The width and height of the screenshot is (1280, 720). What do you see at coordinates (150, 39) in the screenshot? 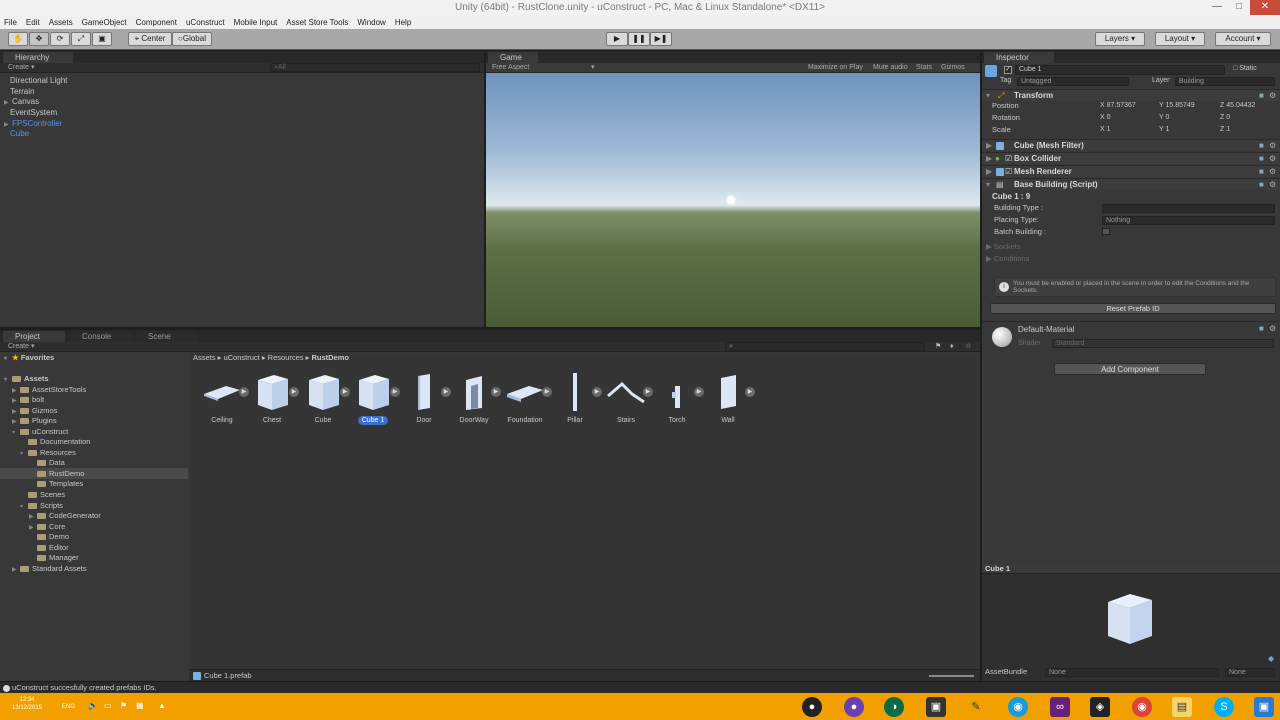
I see `pivot-toggle-button: ⌖ Center` at bounding box center [150, 39].